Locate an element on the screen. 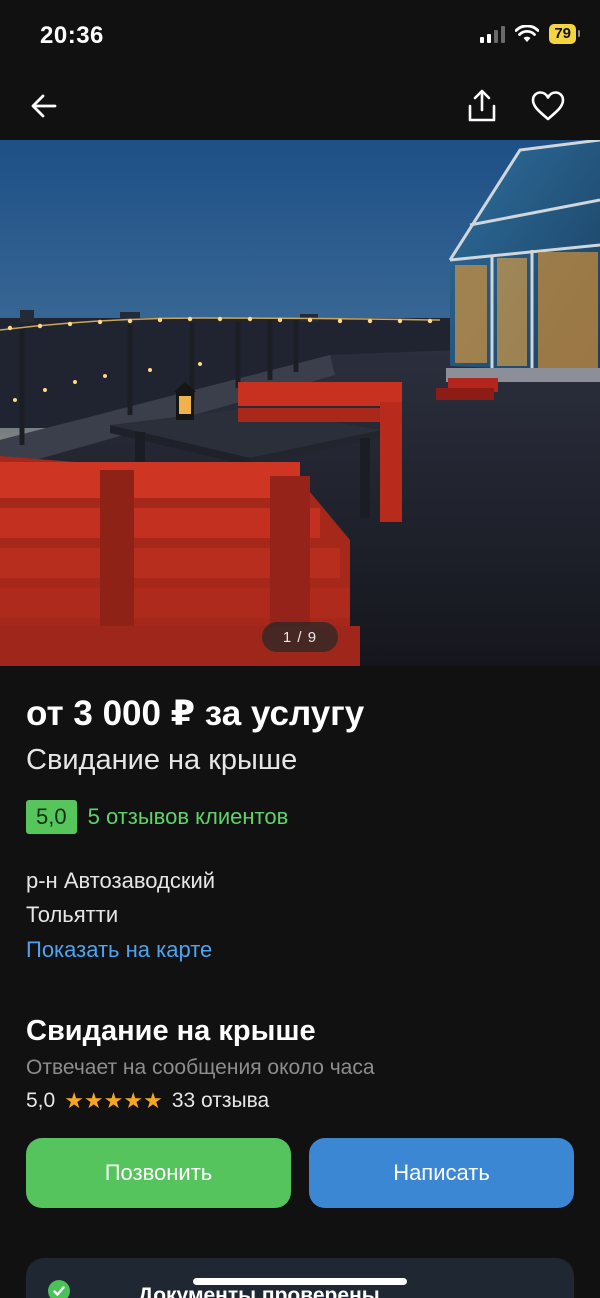  listing-price: от 3 000 ₽ за услугу is located at coordinates (195, 713).